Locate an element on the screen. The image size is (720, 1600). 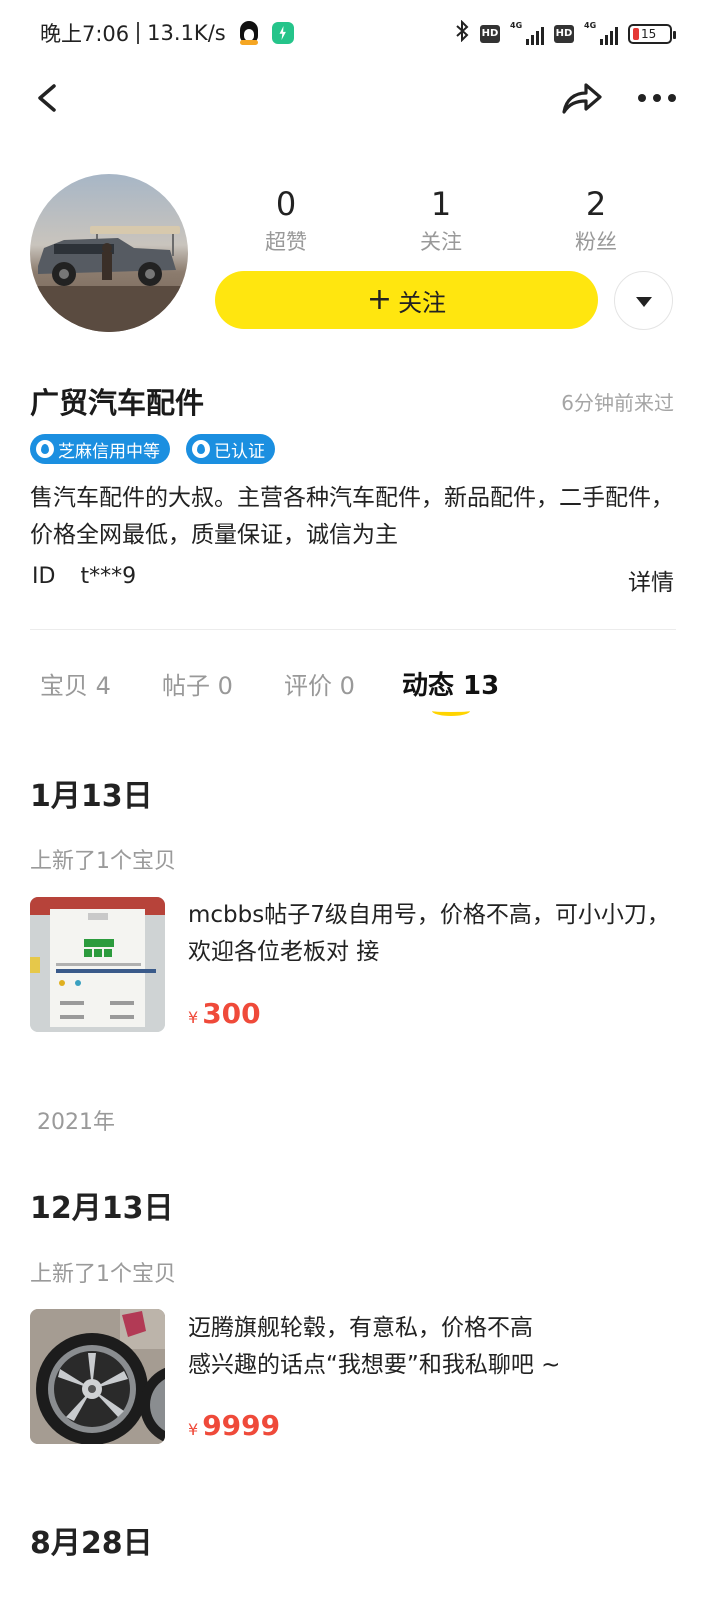
stat-value: 1 is located at coordinates (441, 204).